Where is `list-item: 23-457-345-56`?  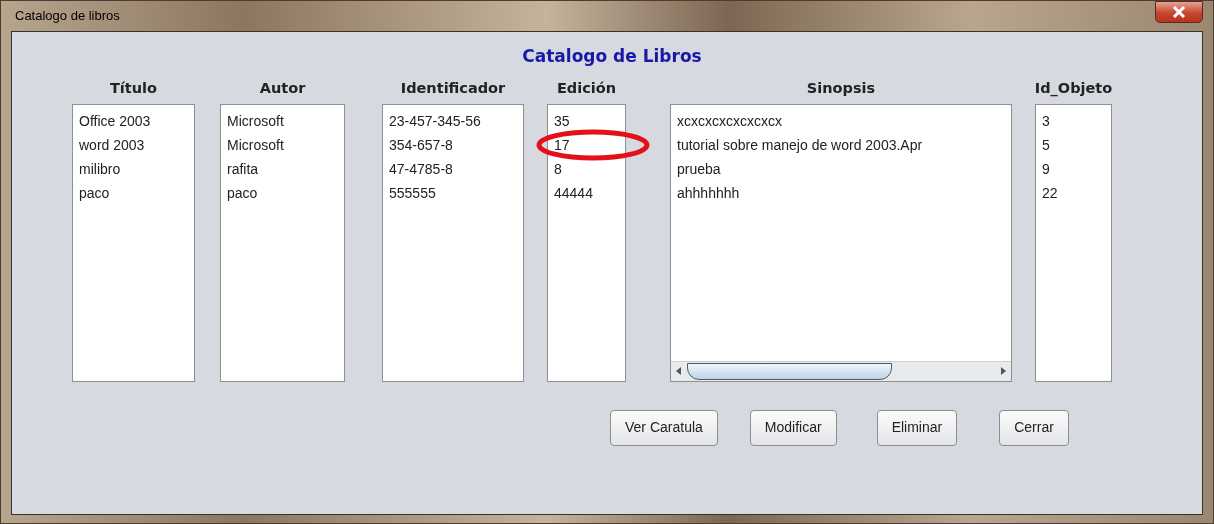
list-item: 23-457-345-56 is located at coordinates (453, 120).